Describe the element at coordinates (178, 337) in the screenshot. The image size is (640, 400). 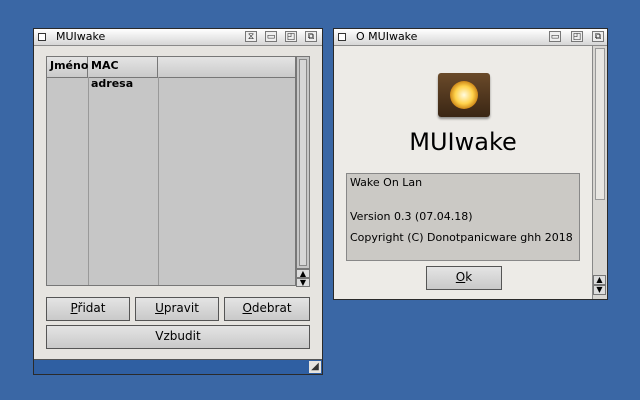
I see `wake-button: Vzbudit` at that location.